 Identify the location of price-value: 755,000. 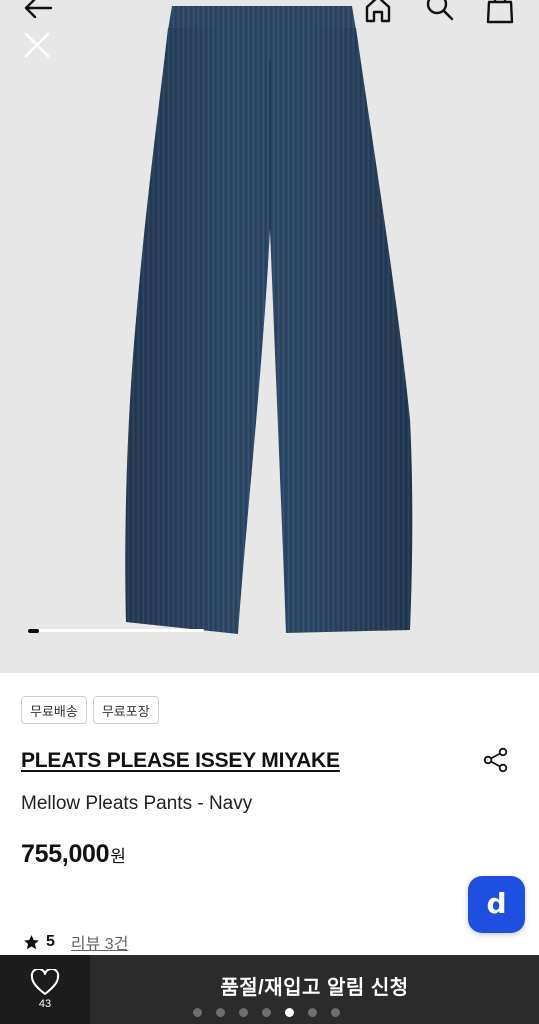
(65, 854).